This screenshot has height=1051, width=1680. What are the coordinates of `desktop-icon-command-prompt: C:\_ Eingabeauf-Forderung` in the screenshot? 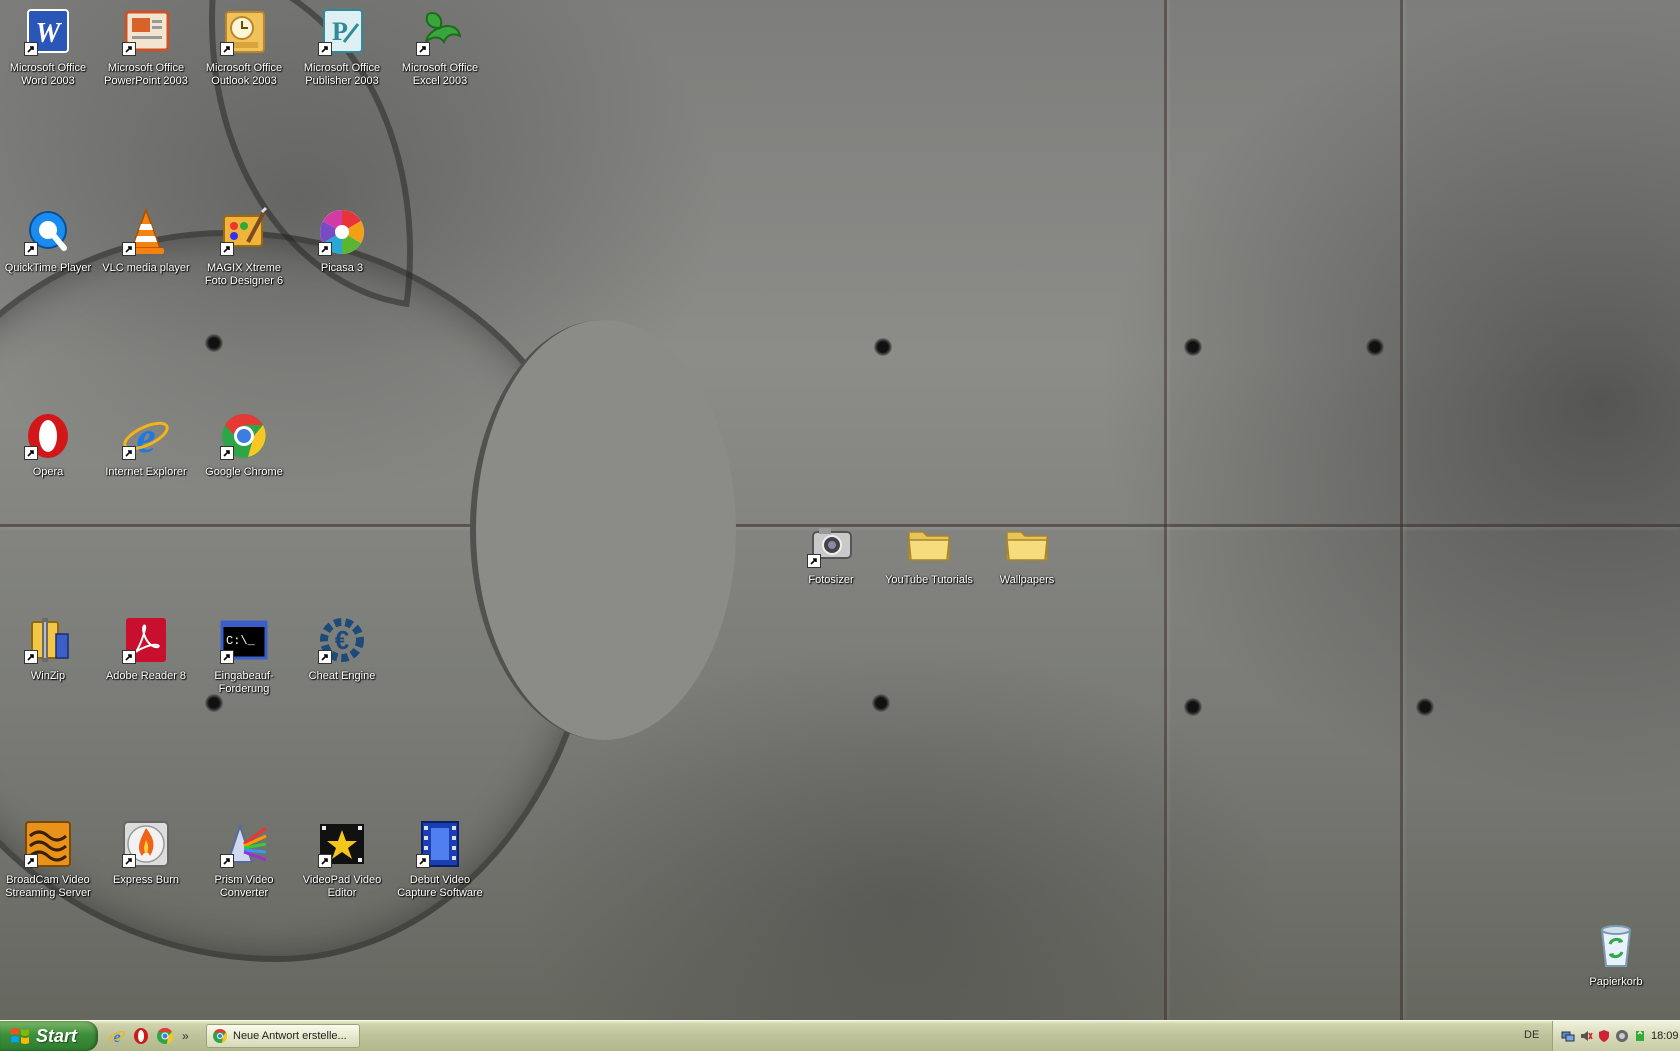 It's located at (244, 655).